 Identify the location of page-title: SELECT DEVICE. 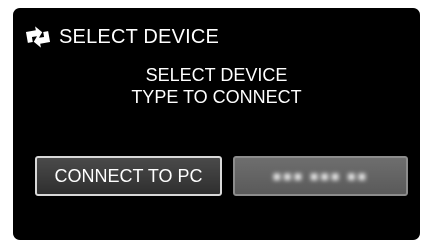
(139, 36).